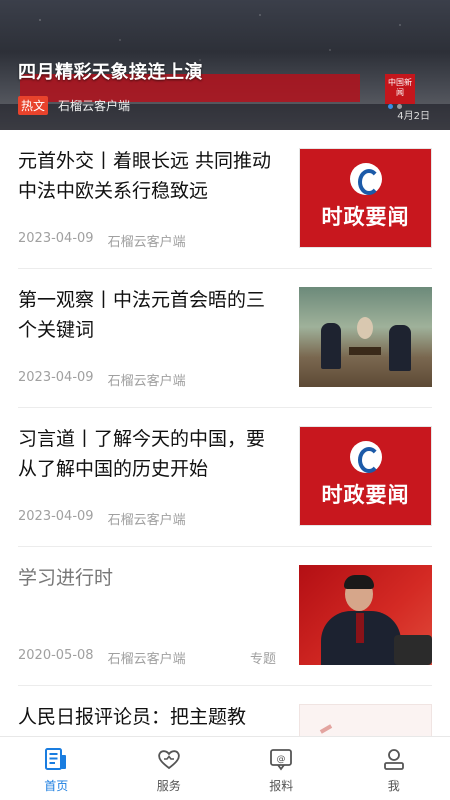  What do you see at coordinates (110, 71) in the screenshot?
I see `hero-title: 四月精彩天象接连上演` at bounding box center [110, 71].